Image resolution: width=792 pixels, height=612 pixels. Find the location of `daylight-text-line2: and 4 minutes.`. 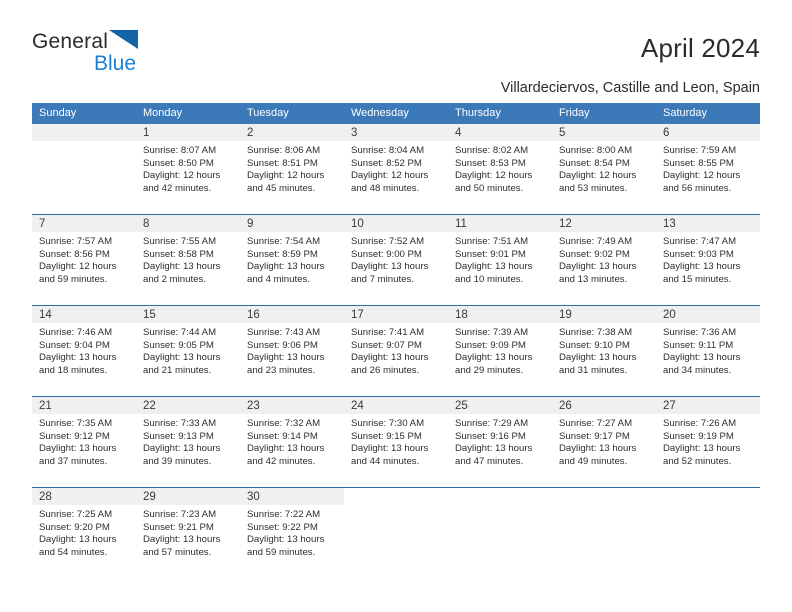

daylight-text-line2: and 4 minutes. is located at coordinates (278, 279).